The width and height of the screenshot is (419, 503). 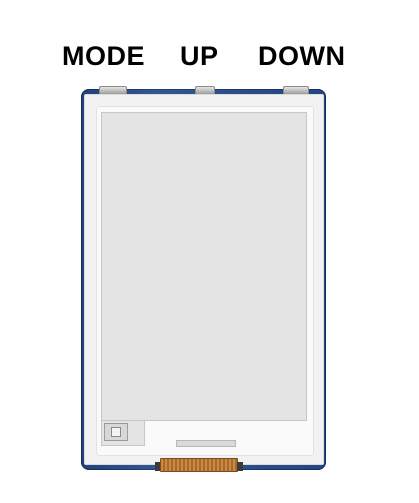 What do you see at coordinates (199, 465) in the screenshot?
I see `fpc-connector` at bounding box center [199, 465].